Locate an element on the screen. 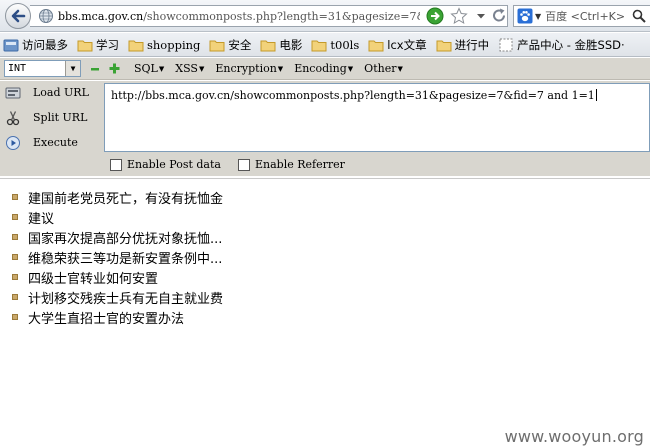  search-box: ▼ 百度 <Ctrl+K> is located at coordinates (581, 16).